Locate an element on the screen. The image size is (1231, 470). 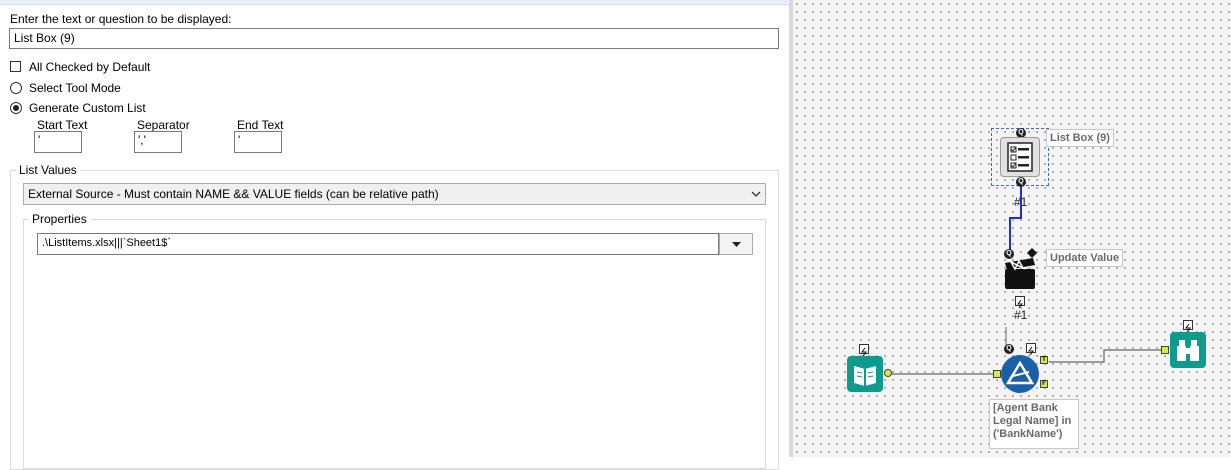
listbox-annotation: List Box (9) is located at coordinates (1080, 138).